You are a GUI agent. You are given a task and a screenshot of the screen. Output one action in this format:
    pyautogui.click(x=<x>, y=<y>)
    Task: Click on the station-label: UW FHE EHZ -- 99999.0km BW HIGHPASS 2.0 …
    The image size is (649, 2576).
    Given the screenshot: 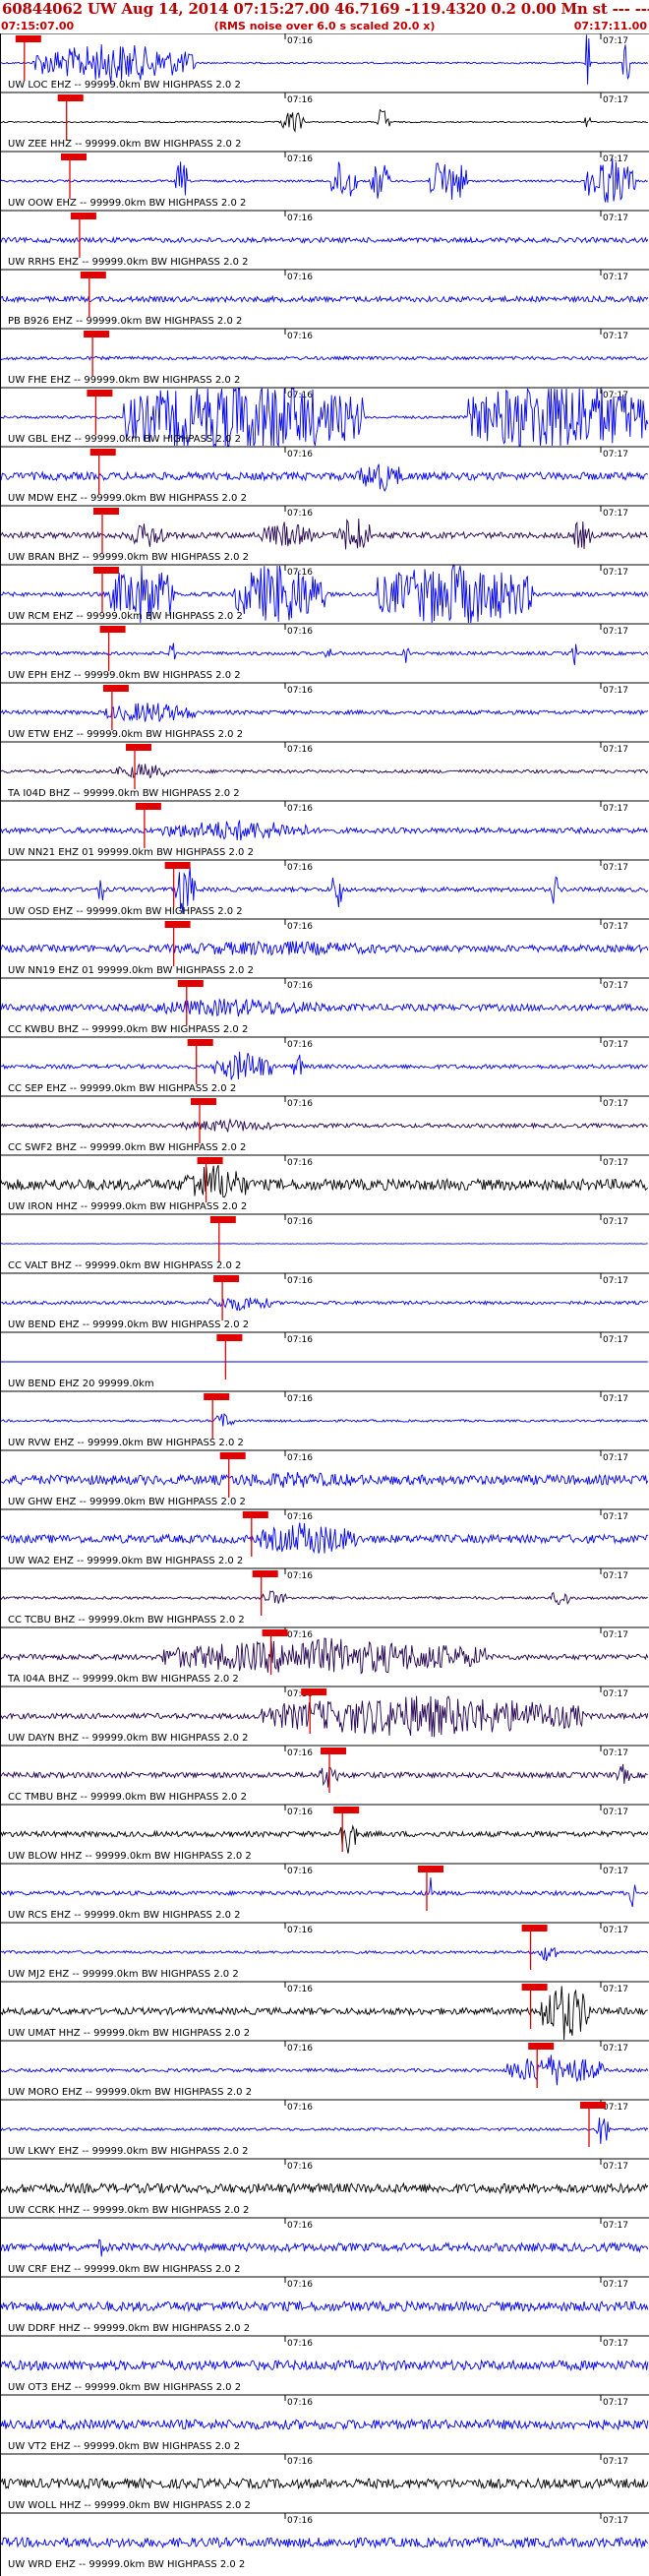 What is the action you would take?
    pyautogui.click(x=124, y=380)
    